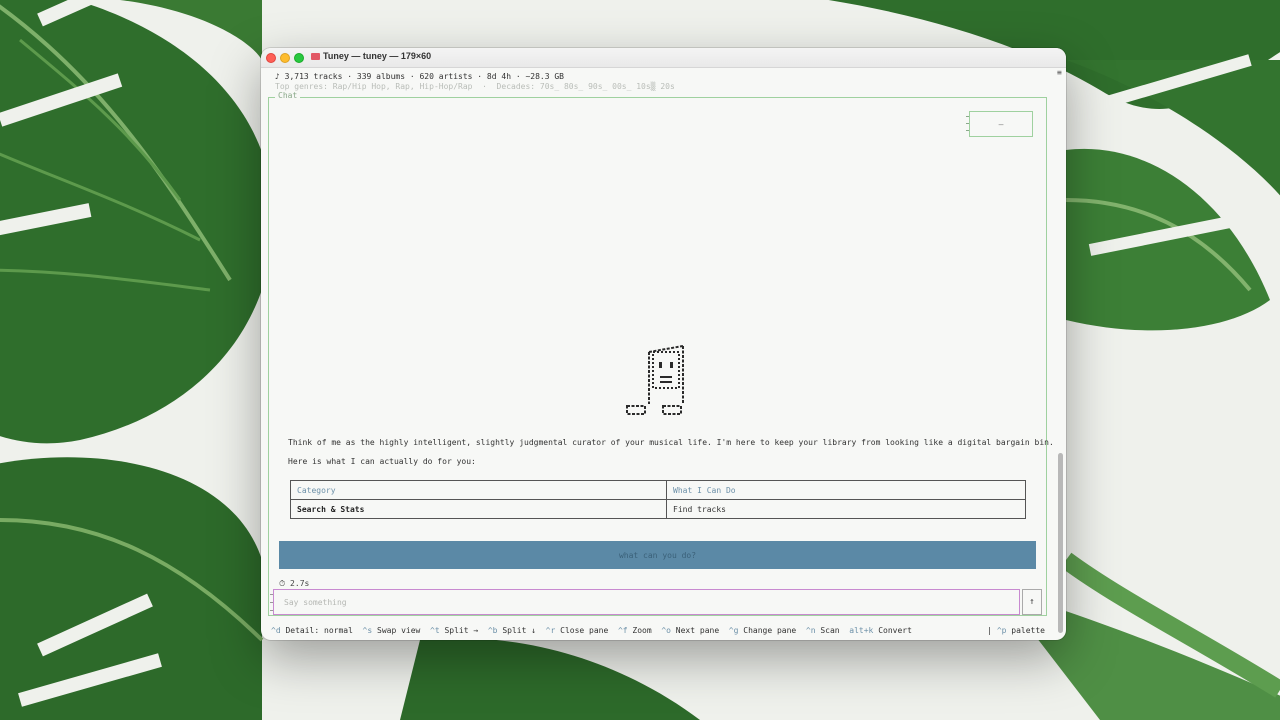 The height and width of the screenshot is (720, 1280). What do you see at coordinates (584, 630) in the screenshot?
I see `shortcut-label: Close pane` at bounding box center [584, 630].